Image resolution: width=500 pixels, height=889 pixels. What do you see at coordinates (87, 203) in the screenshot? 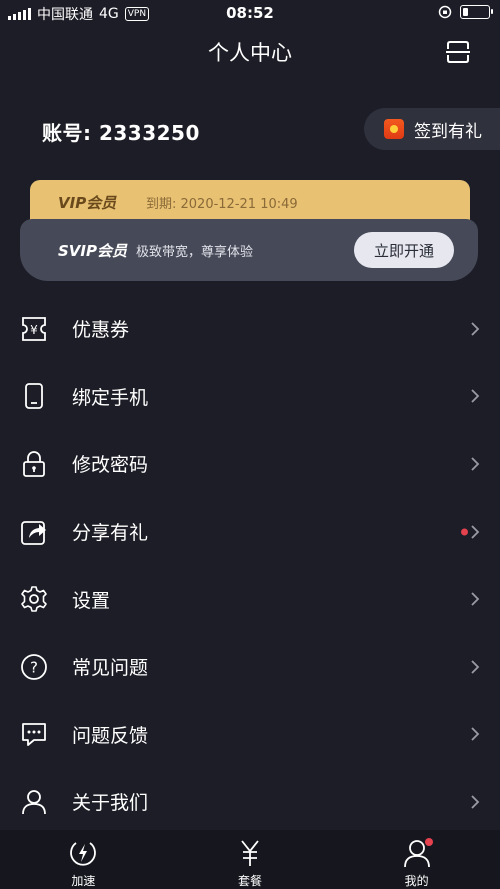
I see `vip-title: VIP会员` at bounding box center [87, 203].